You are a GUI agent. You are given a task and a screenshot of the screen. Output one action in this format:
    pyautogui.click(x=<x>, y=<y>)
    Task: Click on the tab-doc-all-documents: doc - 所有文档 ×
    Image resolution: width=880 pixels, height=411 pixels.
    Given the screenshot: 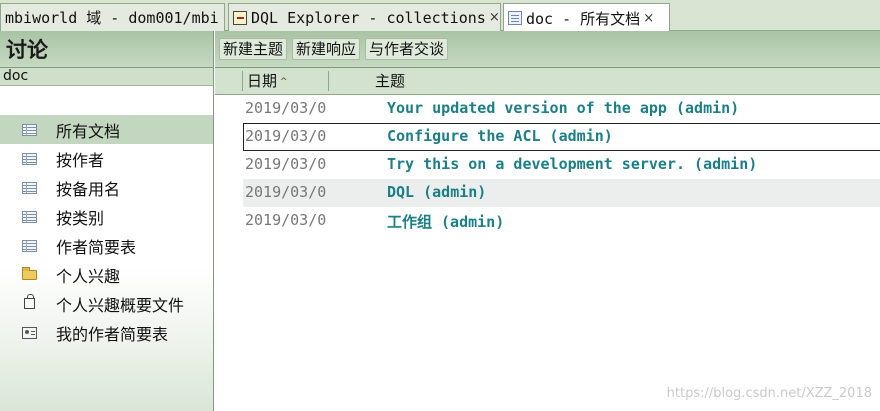 What is the action you would take?
    pyautogui.click(x=586, y=17)
    